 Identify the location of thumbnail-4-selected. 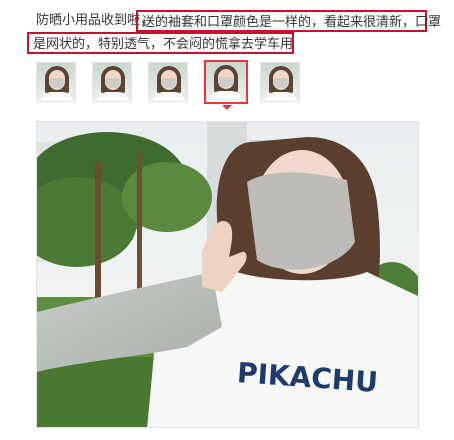
(226, 82).